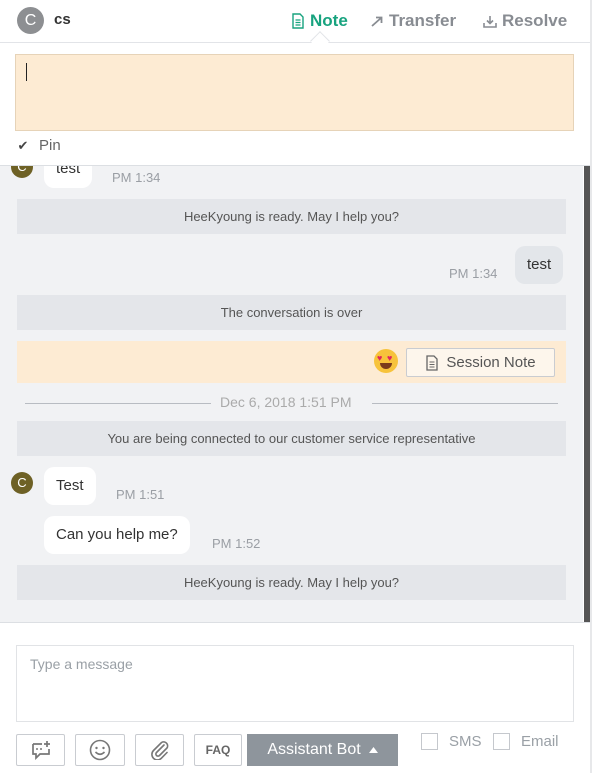 This screenshot has width=592, height=773. I want to click on assistant-bot-button: Assistant Bot, so click(322, 750).